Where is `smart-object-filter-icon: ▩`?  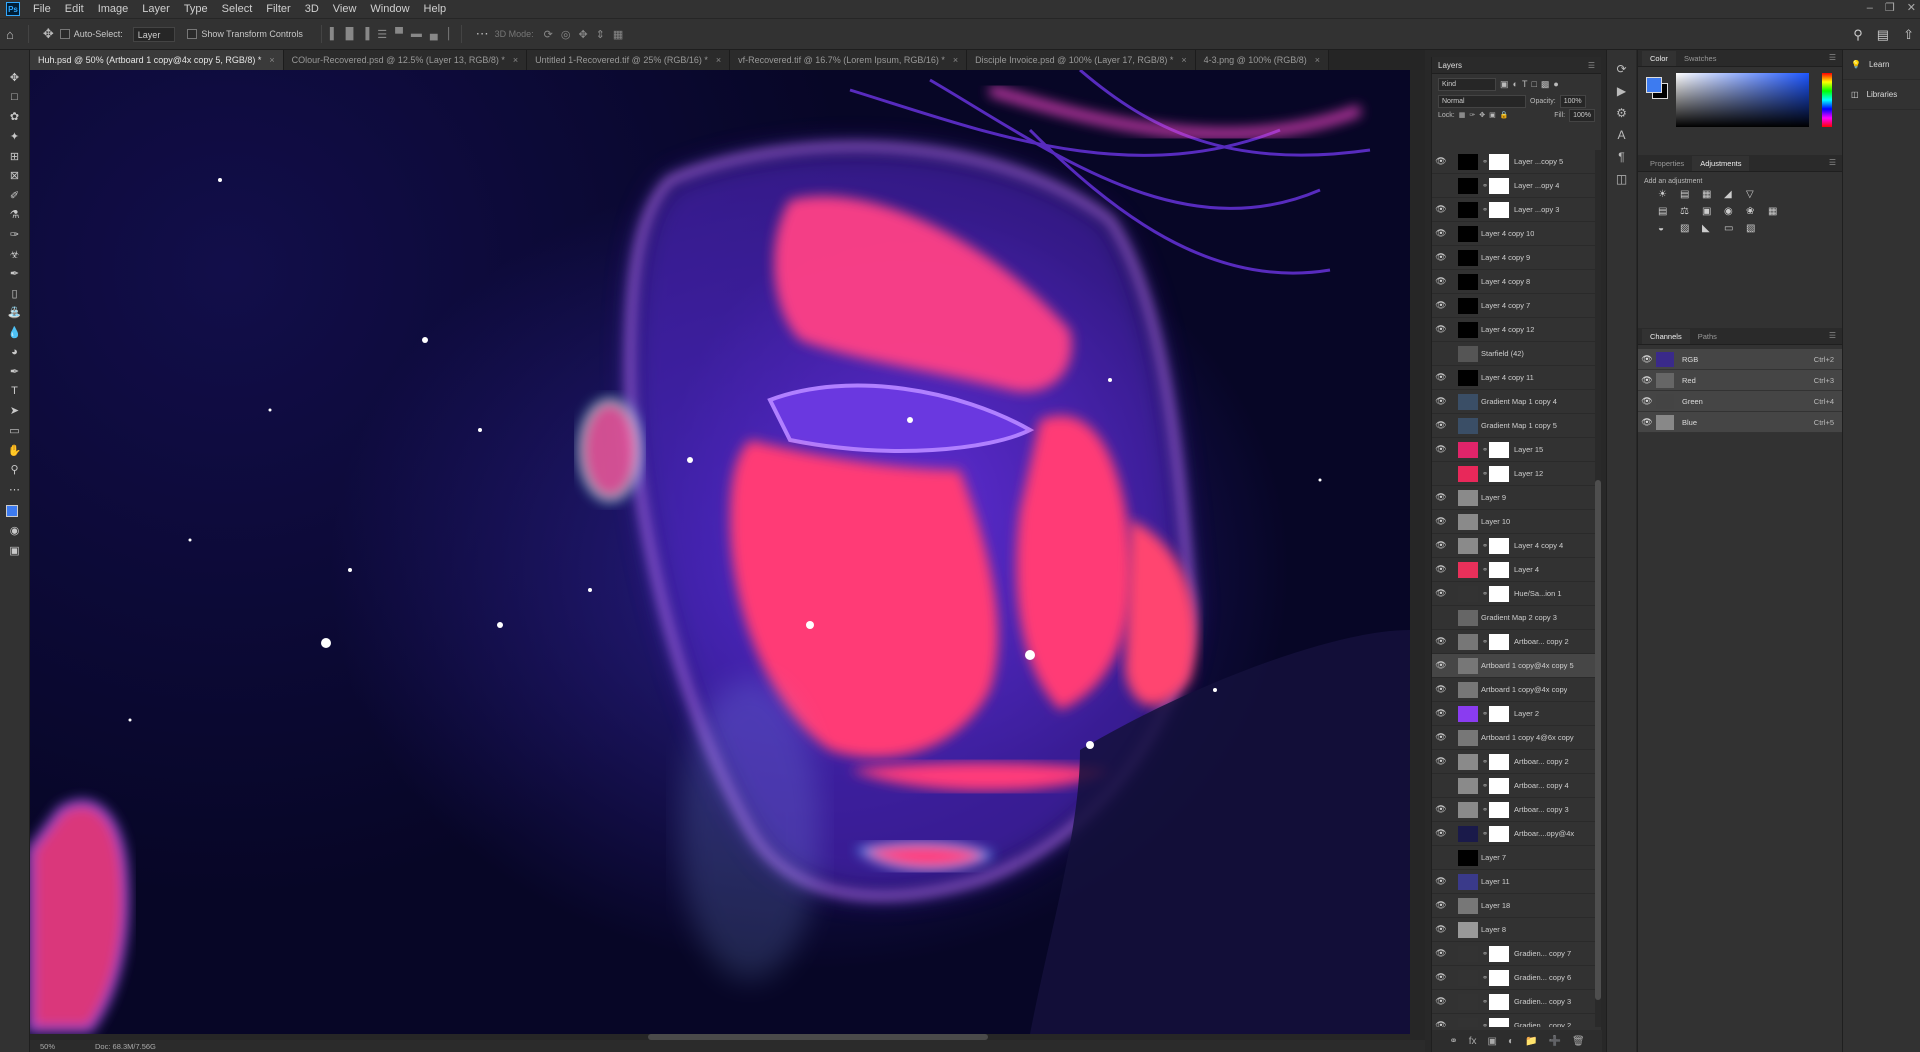
smart-object-filter-icon: ▩ is located at coordinates (1545, 84).